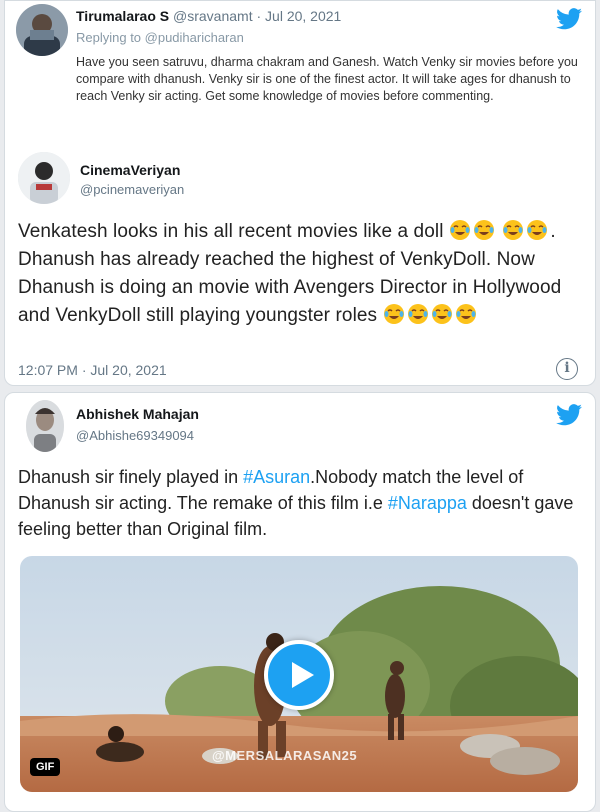 Image resolution: width=600 pixels, height=812 pixels. Describe the element at coordinates (42, 30) in the screenshot. I see `quoted-author-avatar` at that location.